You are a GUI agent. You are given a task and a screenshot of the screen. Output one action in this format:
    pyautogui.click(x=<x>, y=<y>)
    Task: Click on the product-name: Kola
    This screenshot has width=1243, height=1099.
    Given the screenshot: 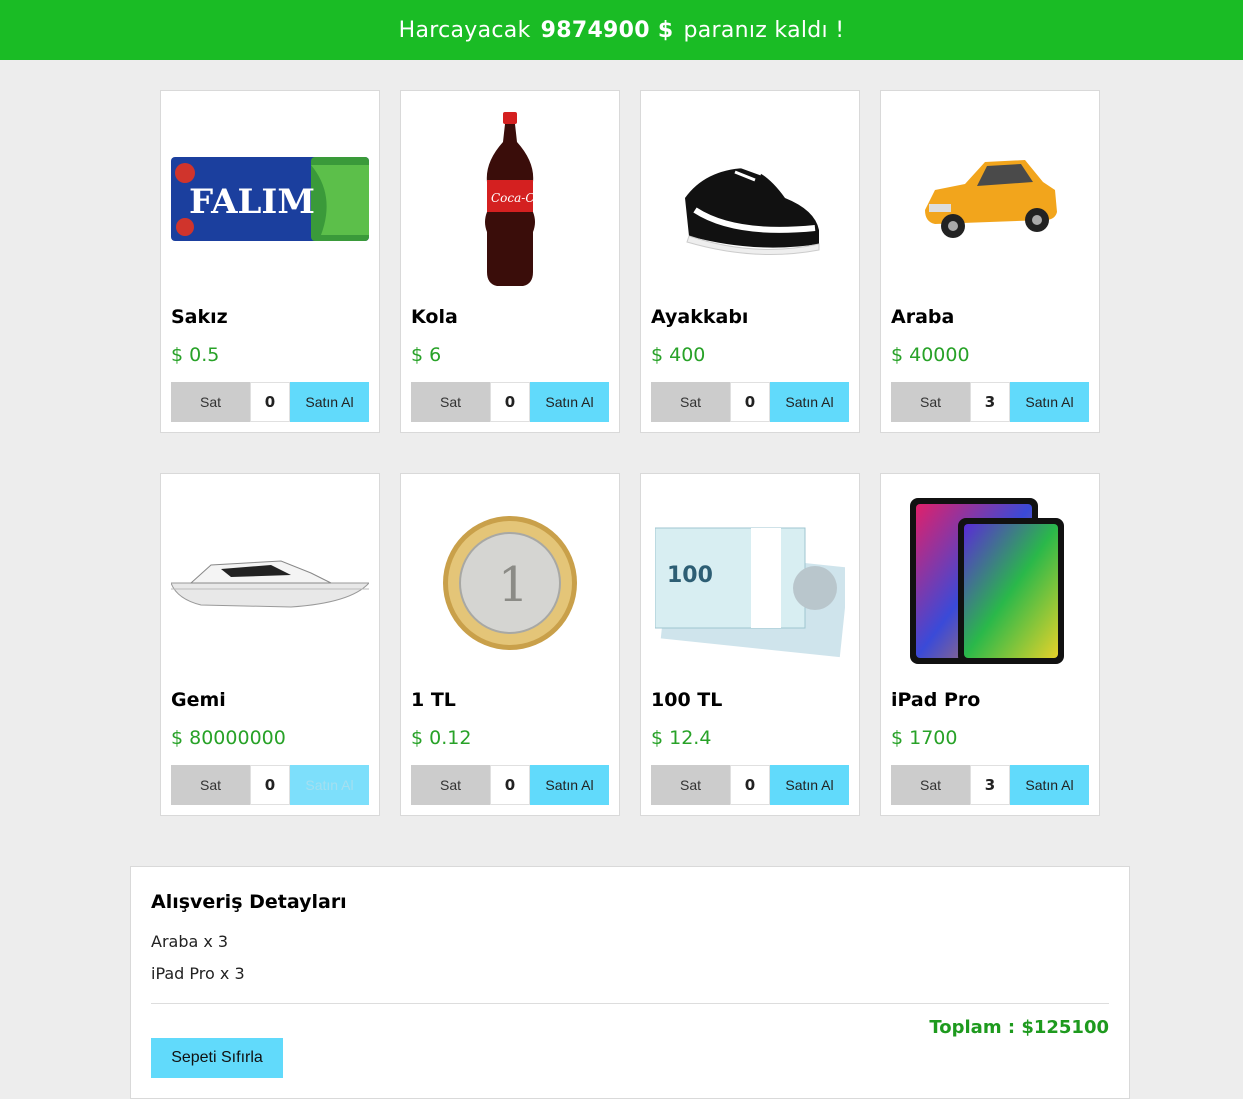 What is the action you would take?
    pyautogui.click(x=434, y=317)
    